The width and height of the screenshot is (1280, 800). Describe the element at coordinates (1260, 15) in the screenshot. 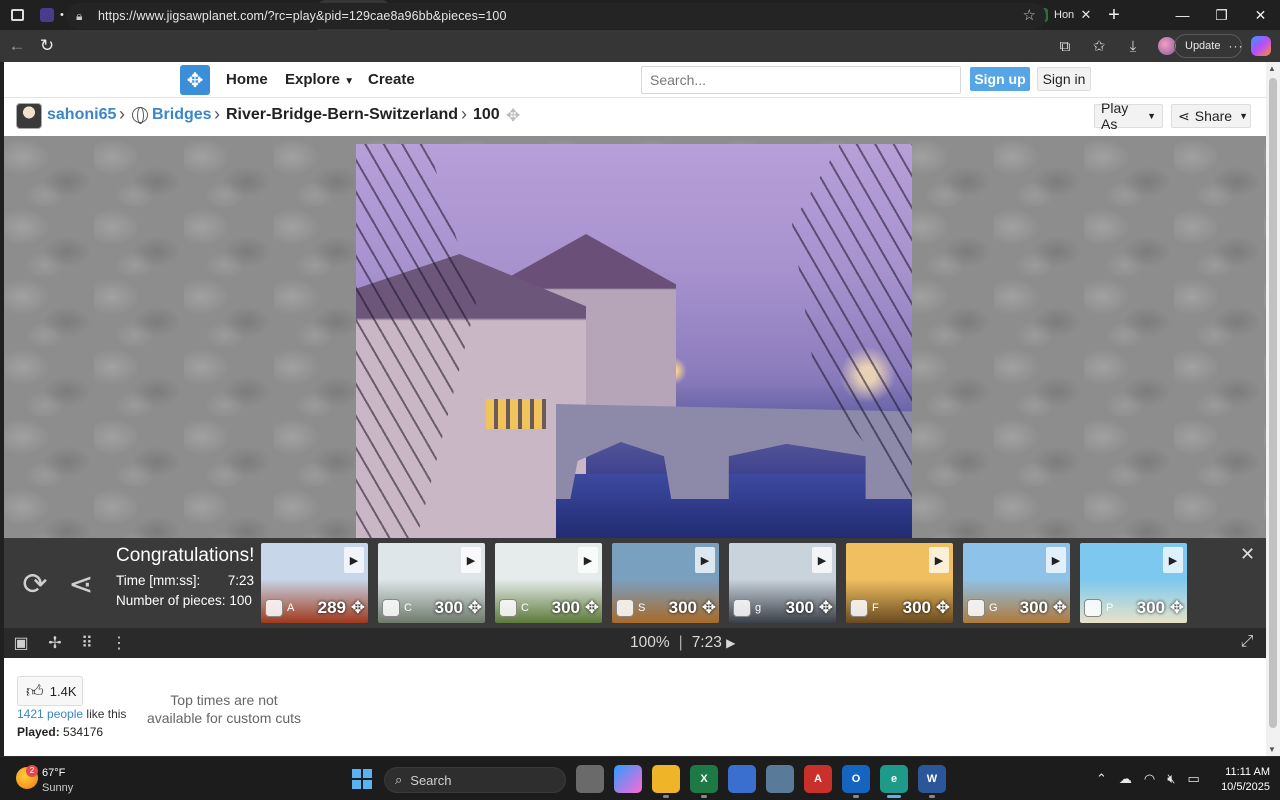

I see `close-window-icon: ✕` at that location.